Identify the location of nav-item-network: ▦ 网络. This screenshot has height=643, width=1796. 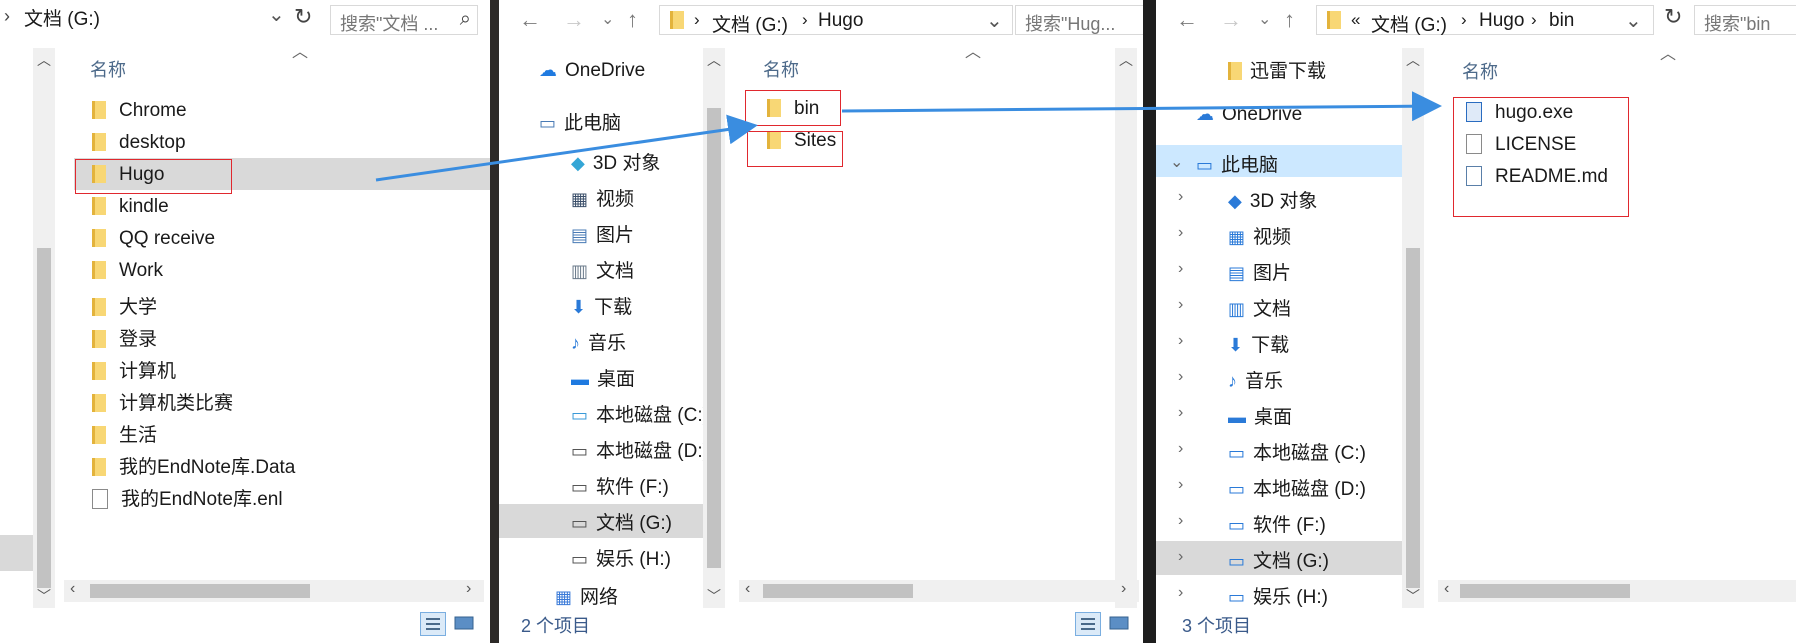
(586, 595).